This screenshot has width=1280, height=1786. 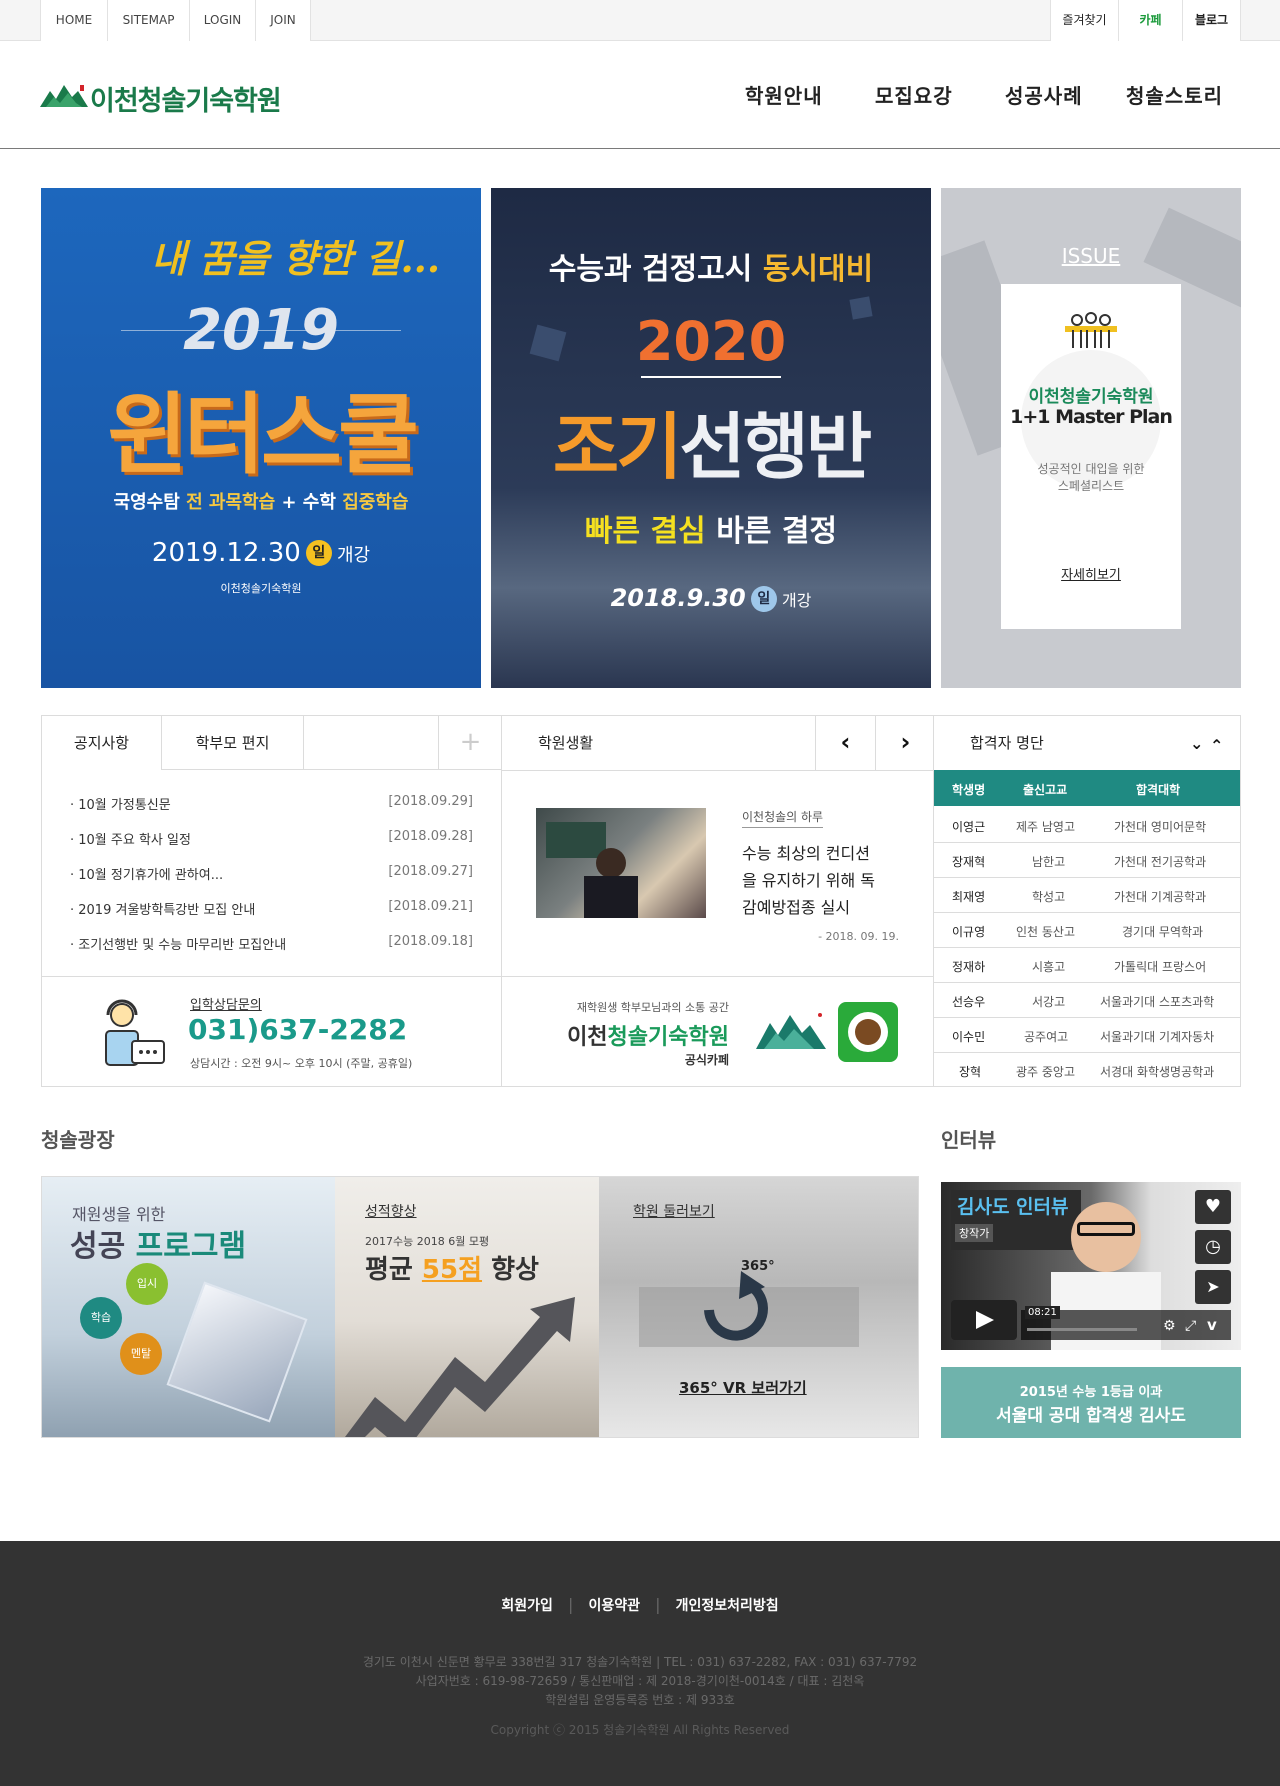 What do you see at coordinates (427, 1241) in the screenshot?
I see `p2-small: 2017수능 2018 6월 모평` at bounding box center [427, 1241].